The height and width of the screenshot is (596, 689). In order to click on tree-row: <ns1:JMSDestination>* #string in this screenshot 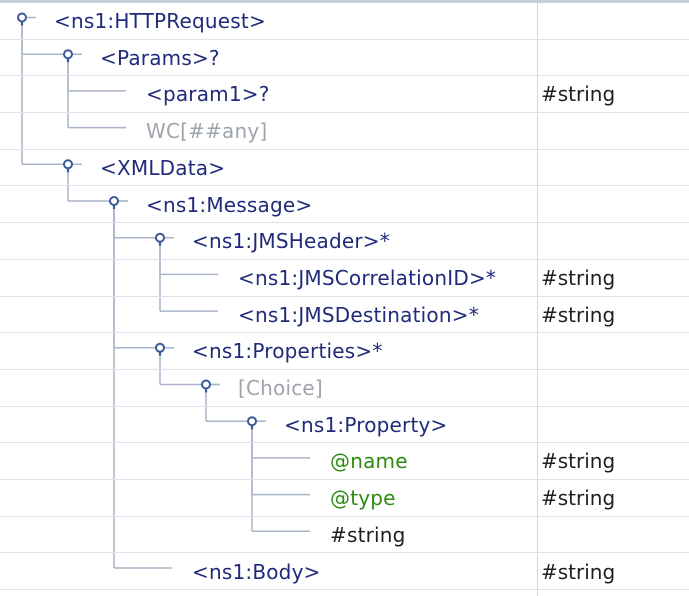, I will do `click(344, 315)`.